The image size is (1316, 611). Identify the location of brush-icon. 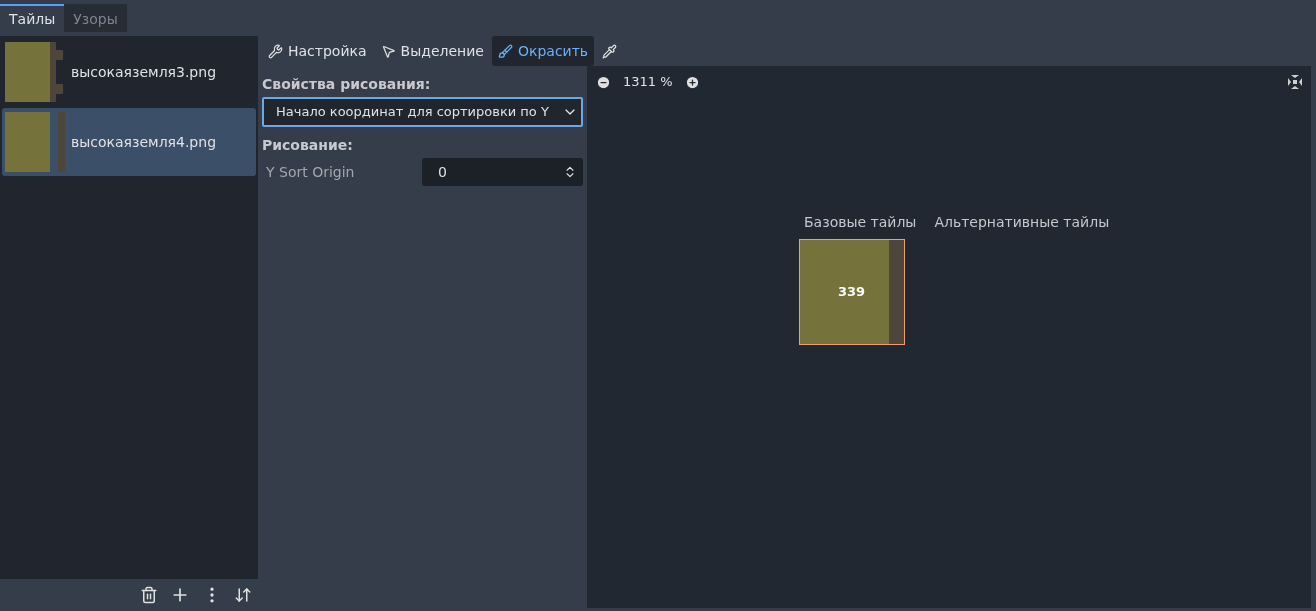
(505, 51).